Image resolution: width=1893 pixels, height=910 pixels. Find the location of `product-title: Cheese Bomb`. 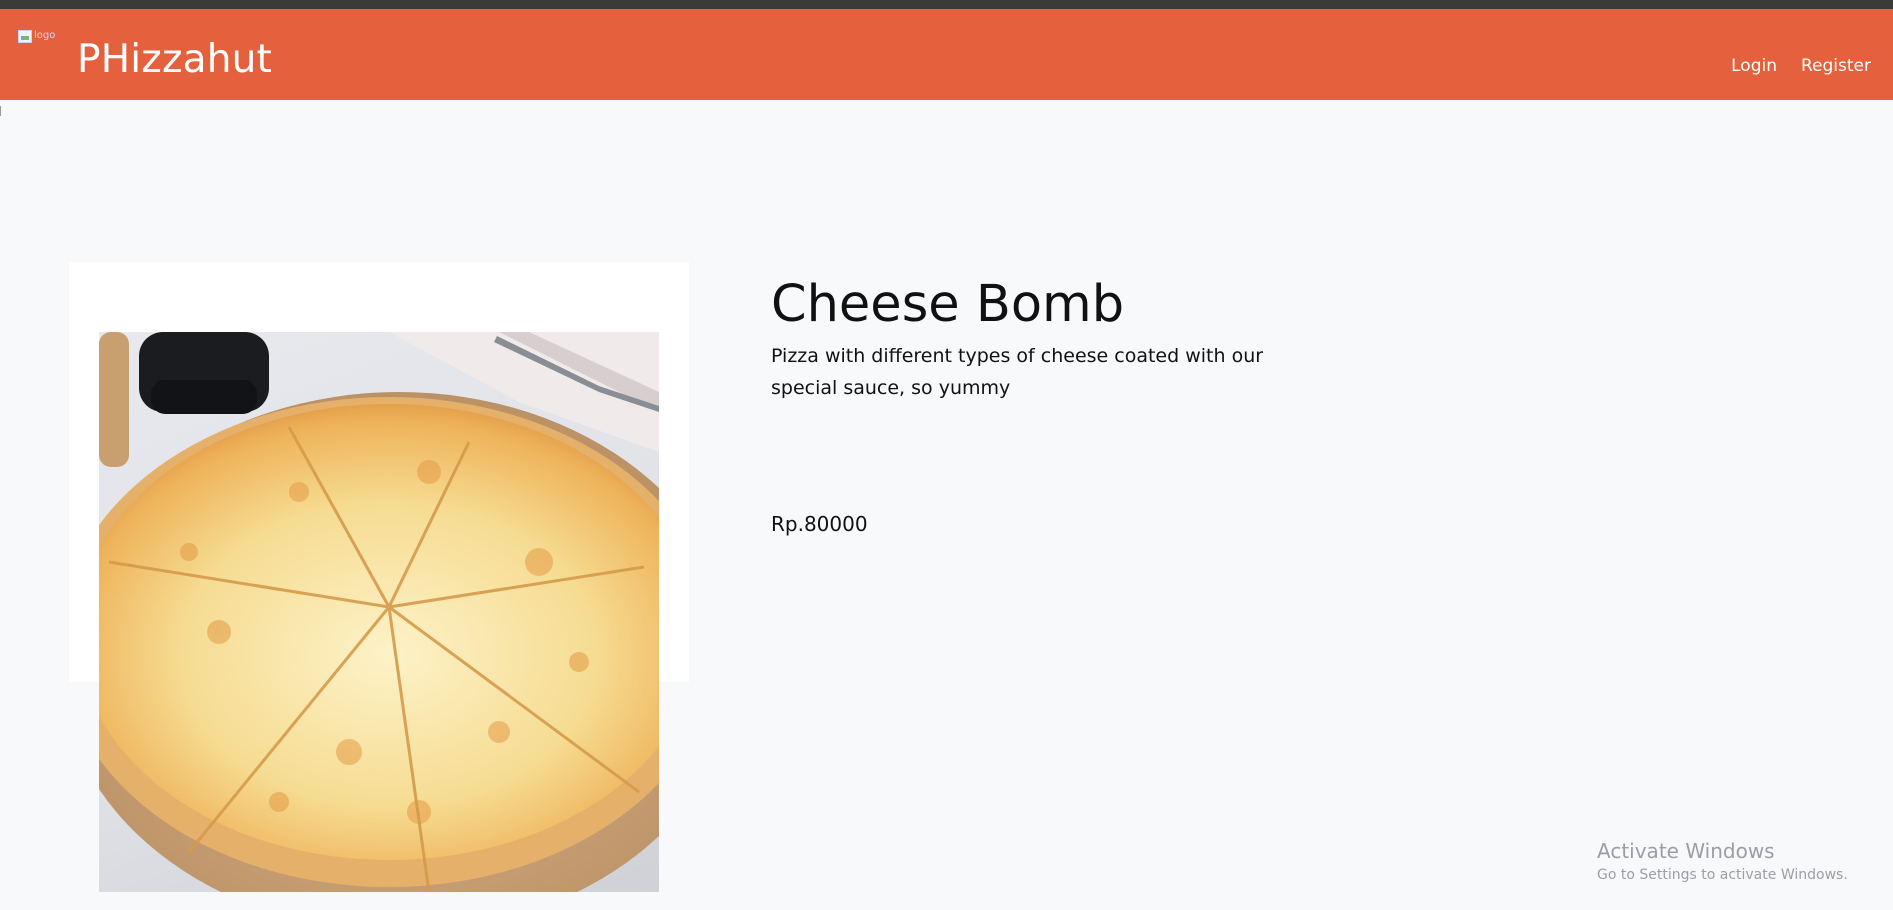

product-title: Cheese Bomb is located at coordinates (948, 304).